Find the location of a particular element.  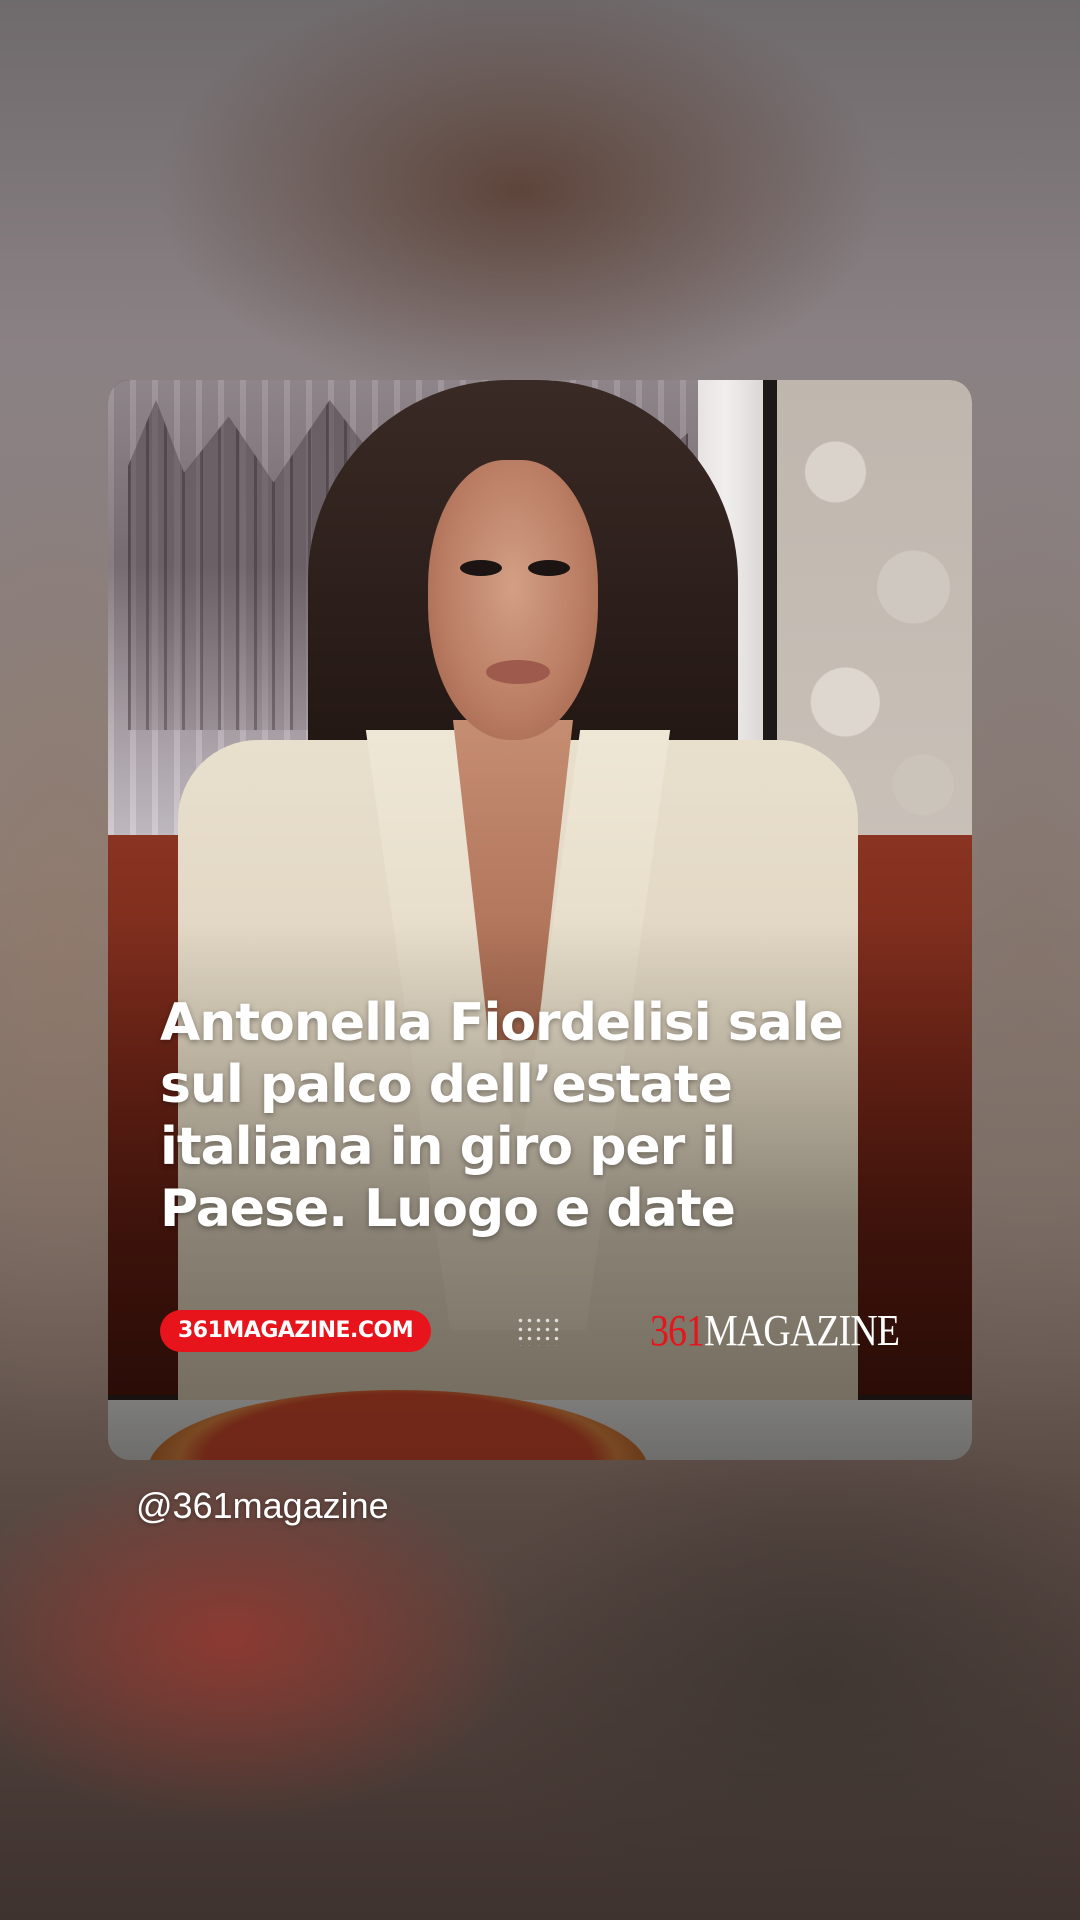

author-handle: @361magazine is located at coordinates (262, 1506).